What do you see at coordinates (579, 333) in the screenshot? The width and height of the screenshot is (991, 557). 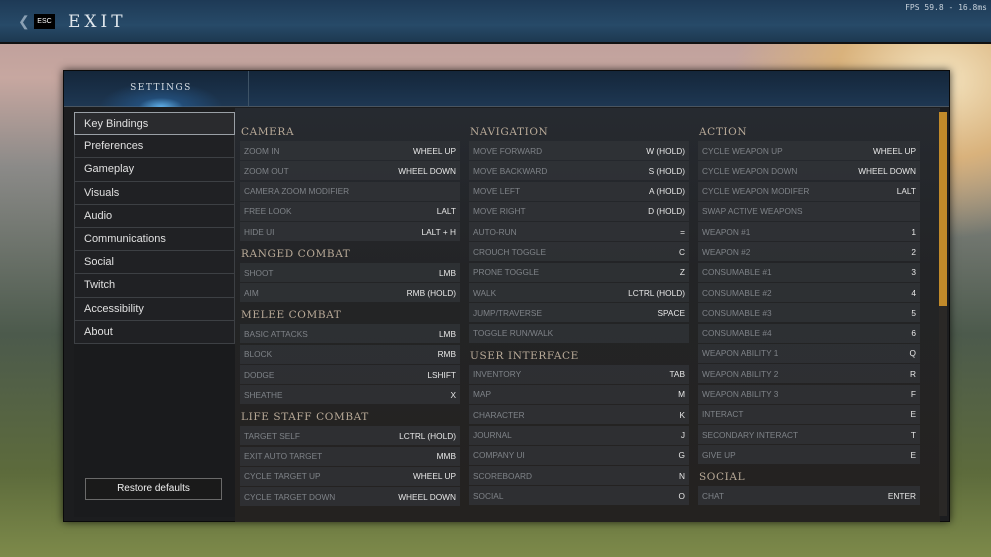 I see `binding-row: TOGGLE RUN/WALK` at bounding box center [579, 333].